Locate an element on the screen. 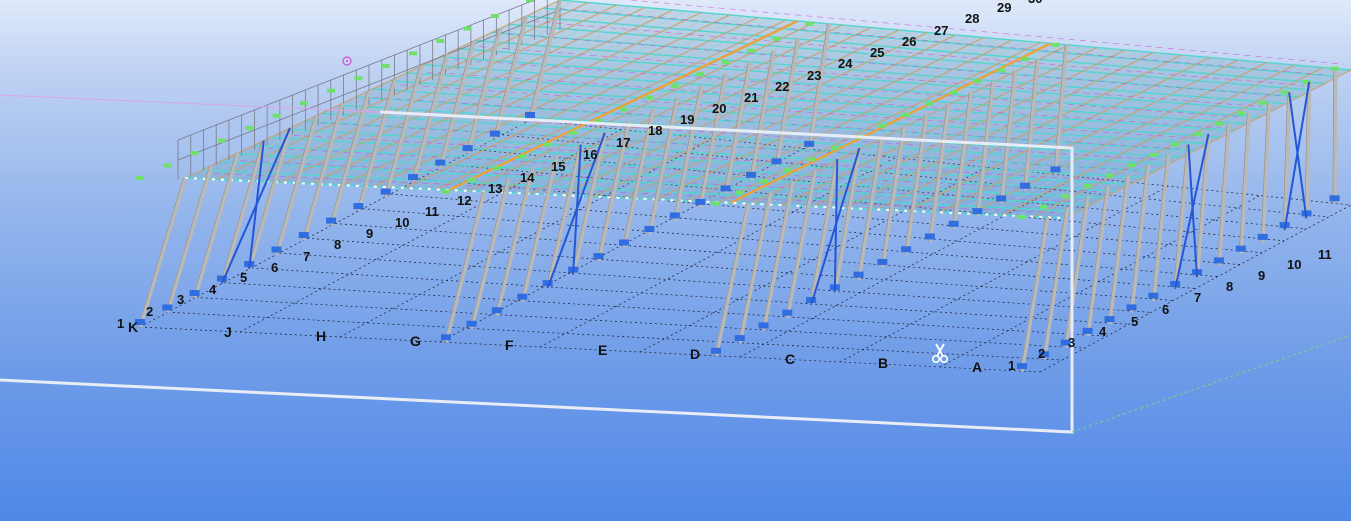 Image resolution: width=1351 pixels, height=521 pixels. side-axis-label: 9 is located at coordinates (1261, 275).